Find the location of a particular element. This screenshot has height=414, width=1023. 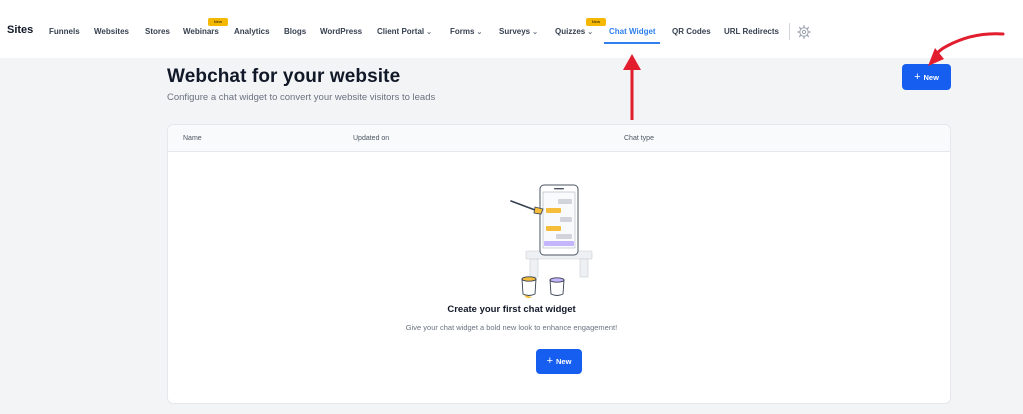

nav-divider is located at coordinates (789, 31).